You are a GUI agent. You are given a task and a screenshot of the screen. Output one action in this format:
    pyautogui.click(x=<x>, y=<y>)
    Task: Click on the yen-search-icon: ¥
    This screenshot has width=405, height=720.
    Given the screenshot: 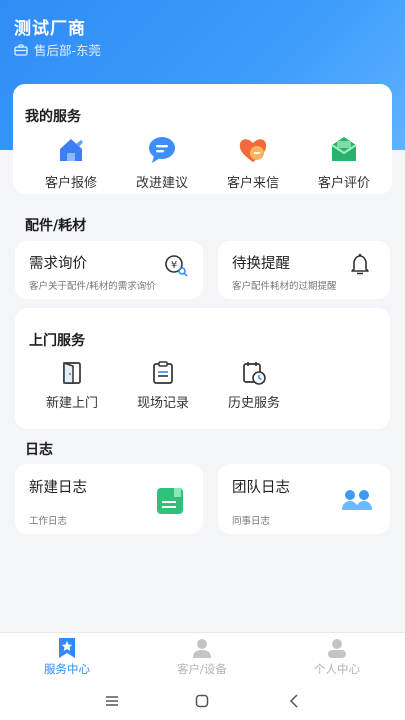 What is the action you would take?
    pyautogui.click(x=176, y=266)
    